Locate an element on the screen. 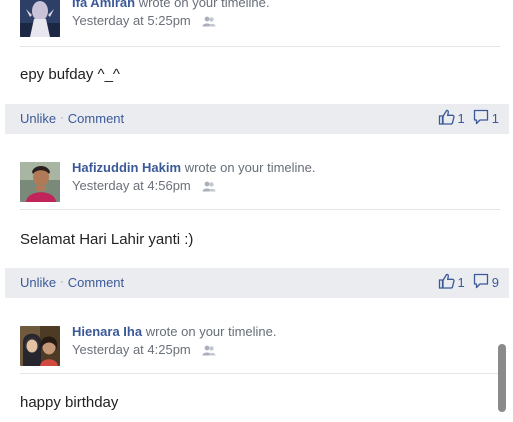 The height and width of the screenshot is (422, 513). comment-count: 9 is located at coordinates (495, 282).